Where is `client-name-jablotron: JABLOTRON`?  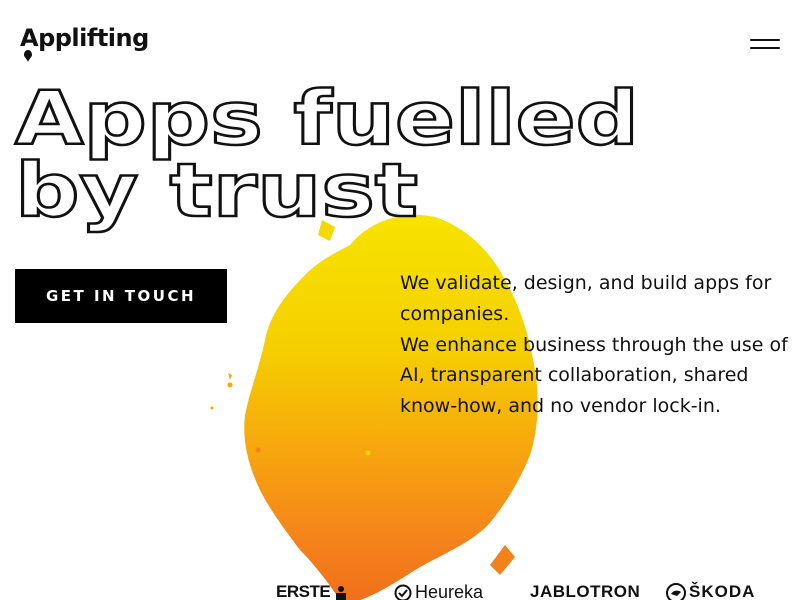
client-name-jablotron: JABLOTRON is located at coordinates (585, 591).